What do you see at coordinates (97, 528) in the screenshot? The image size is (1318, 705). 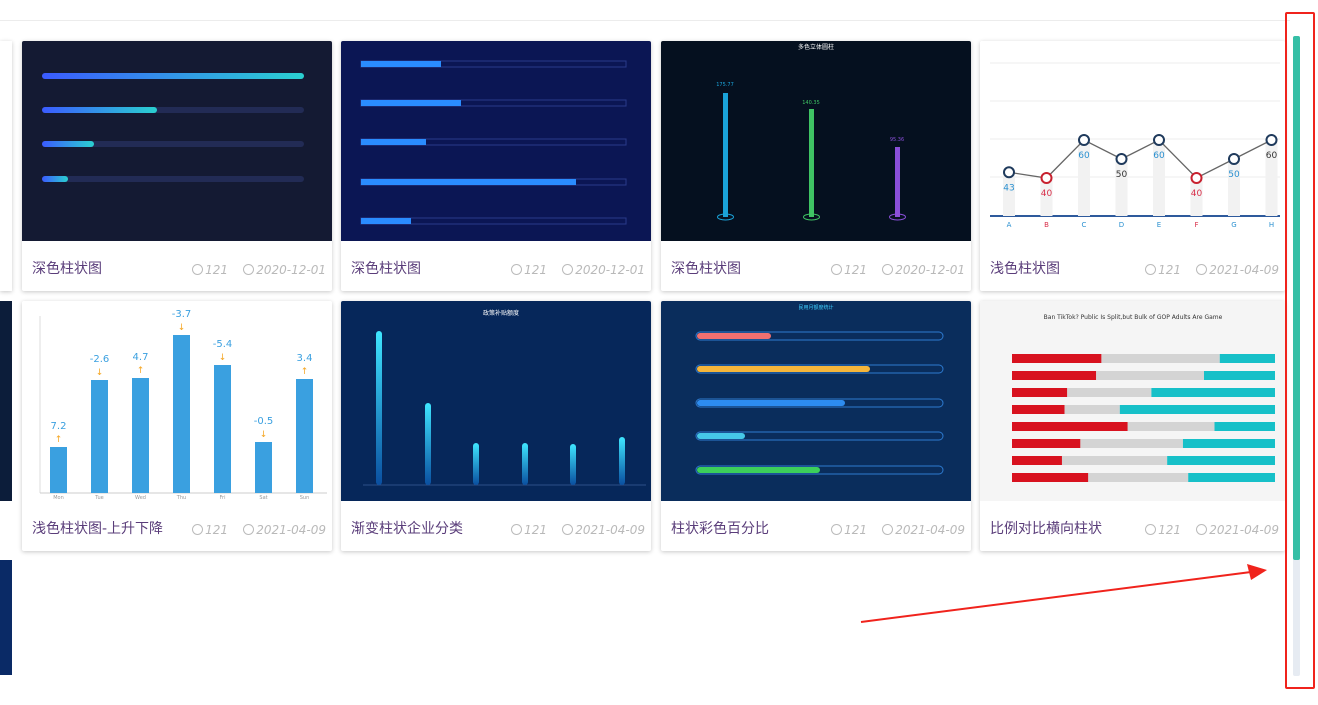 I see `card-title: 浅色柱状图-上升下降` at bounding box center [97, 528].